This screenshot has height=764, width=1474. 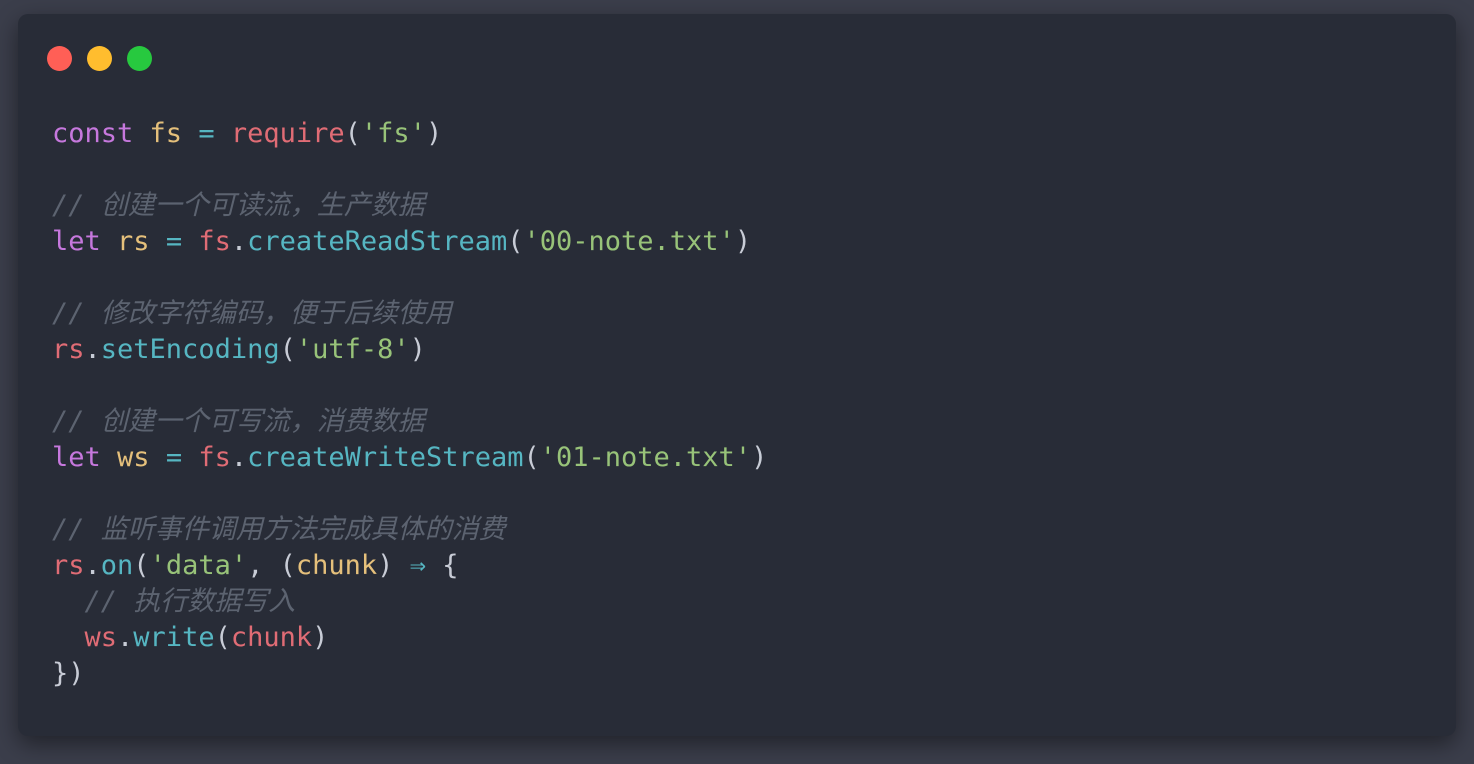 What do you see at coordinates (271, 565) in the screenshot?
I see `code-token: , (` at bounding box center [271, 565].